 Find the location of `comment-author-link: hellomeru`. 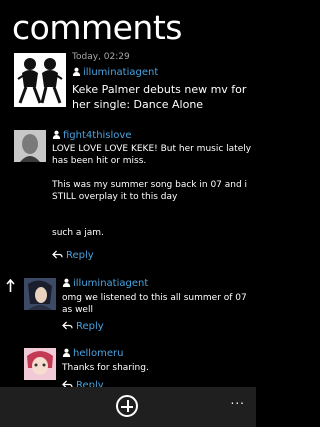

comment-author-link: hellomeru is located at coordinates (93, 353).